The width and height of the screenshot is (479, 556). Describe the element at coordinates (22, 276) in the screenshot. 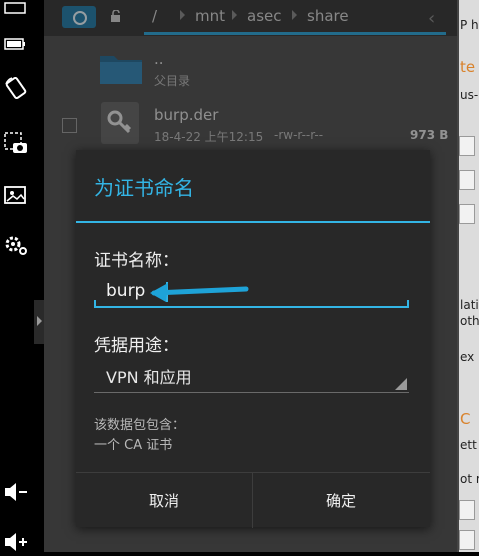

I see `emulator-sidebar` at that location.